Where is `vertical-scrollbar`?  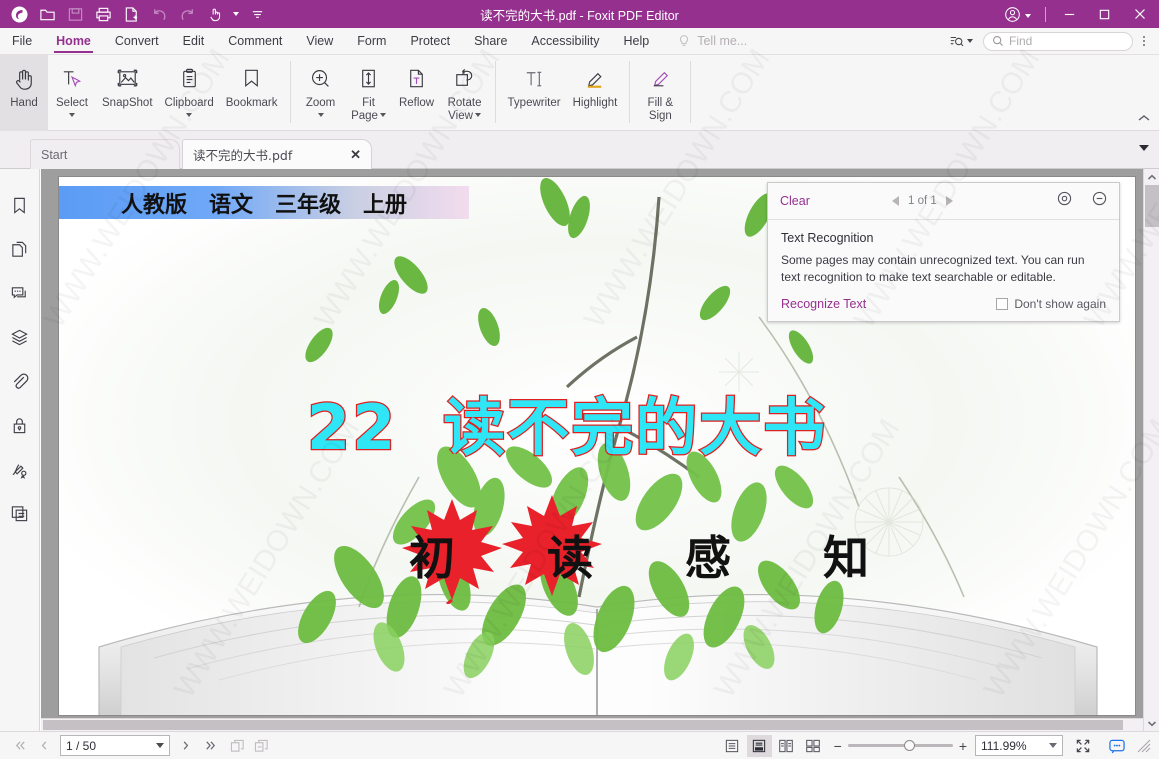 vertical-scrollbar is located at coordinates (1151, 450).